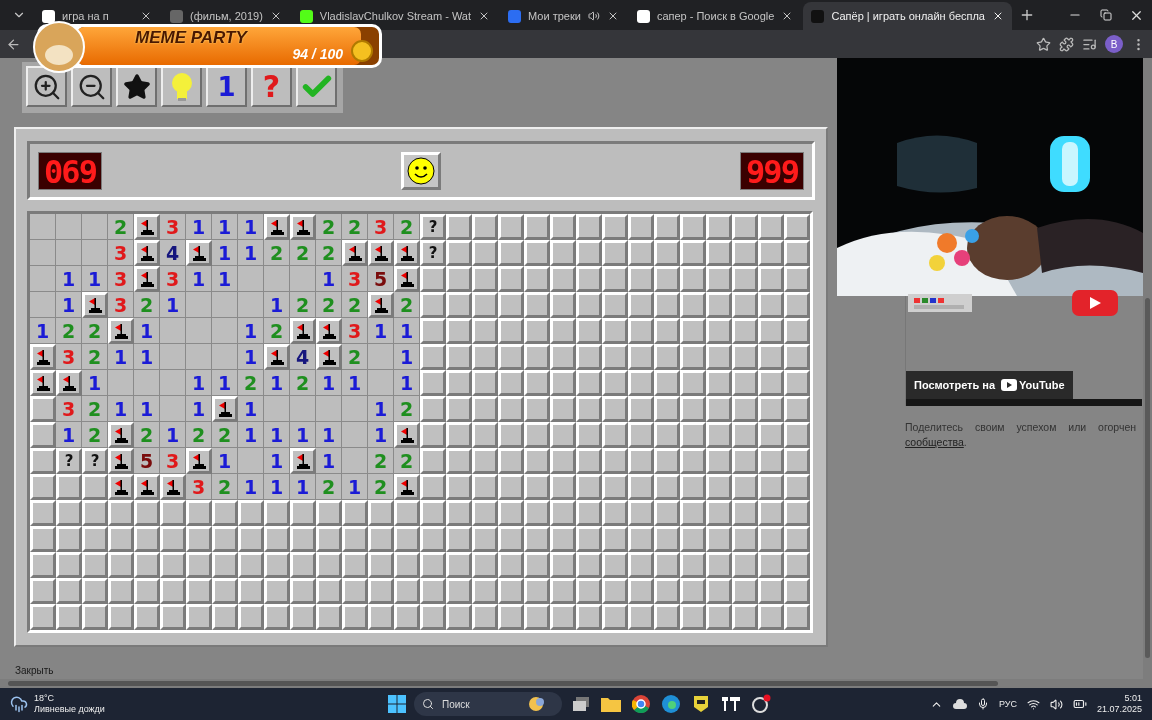 Image resolution: width=1152 pixels, height=720 pixels. I want to click on battery-icon, so click(1079, 704).